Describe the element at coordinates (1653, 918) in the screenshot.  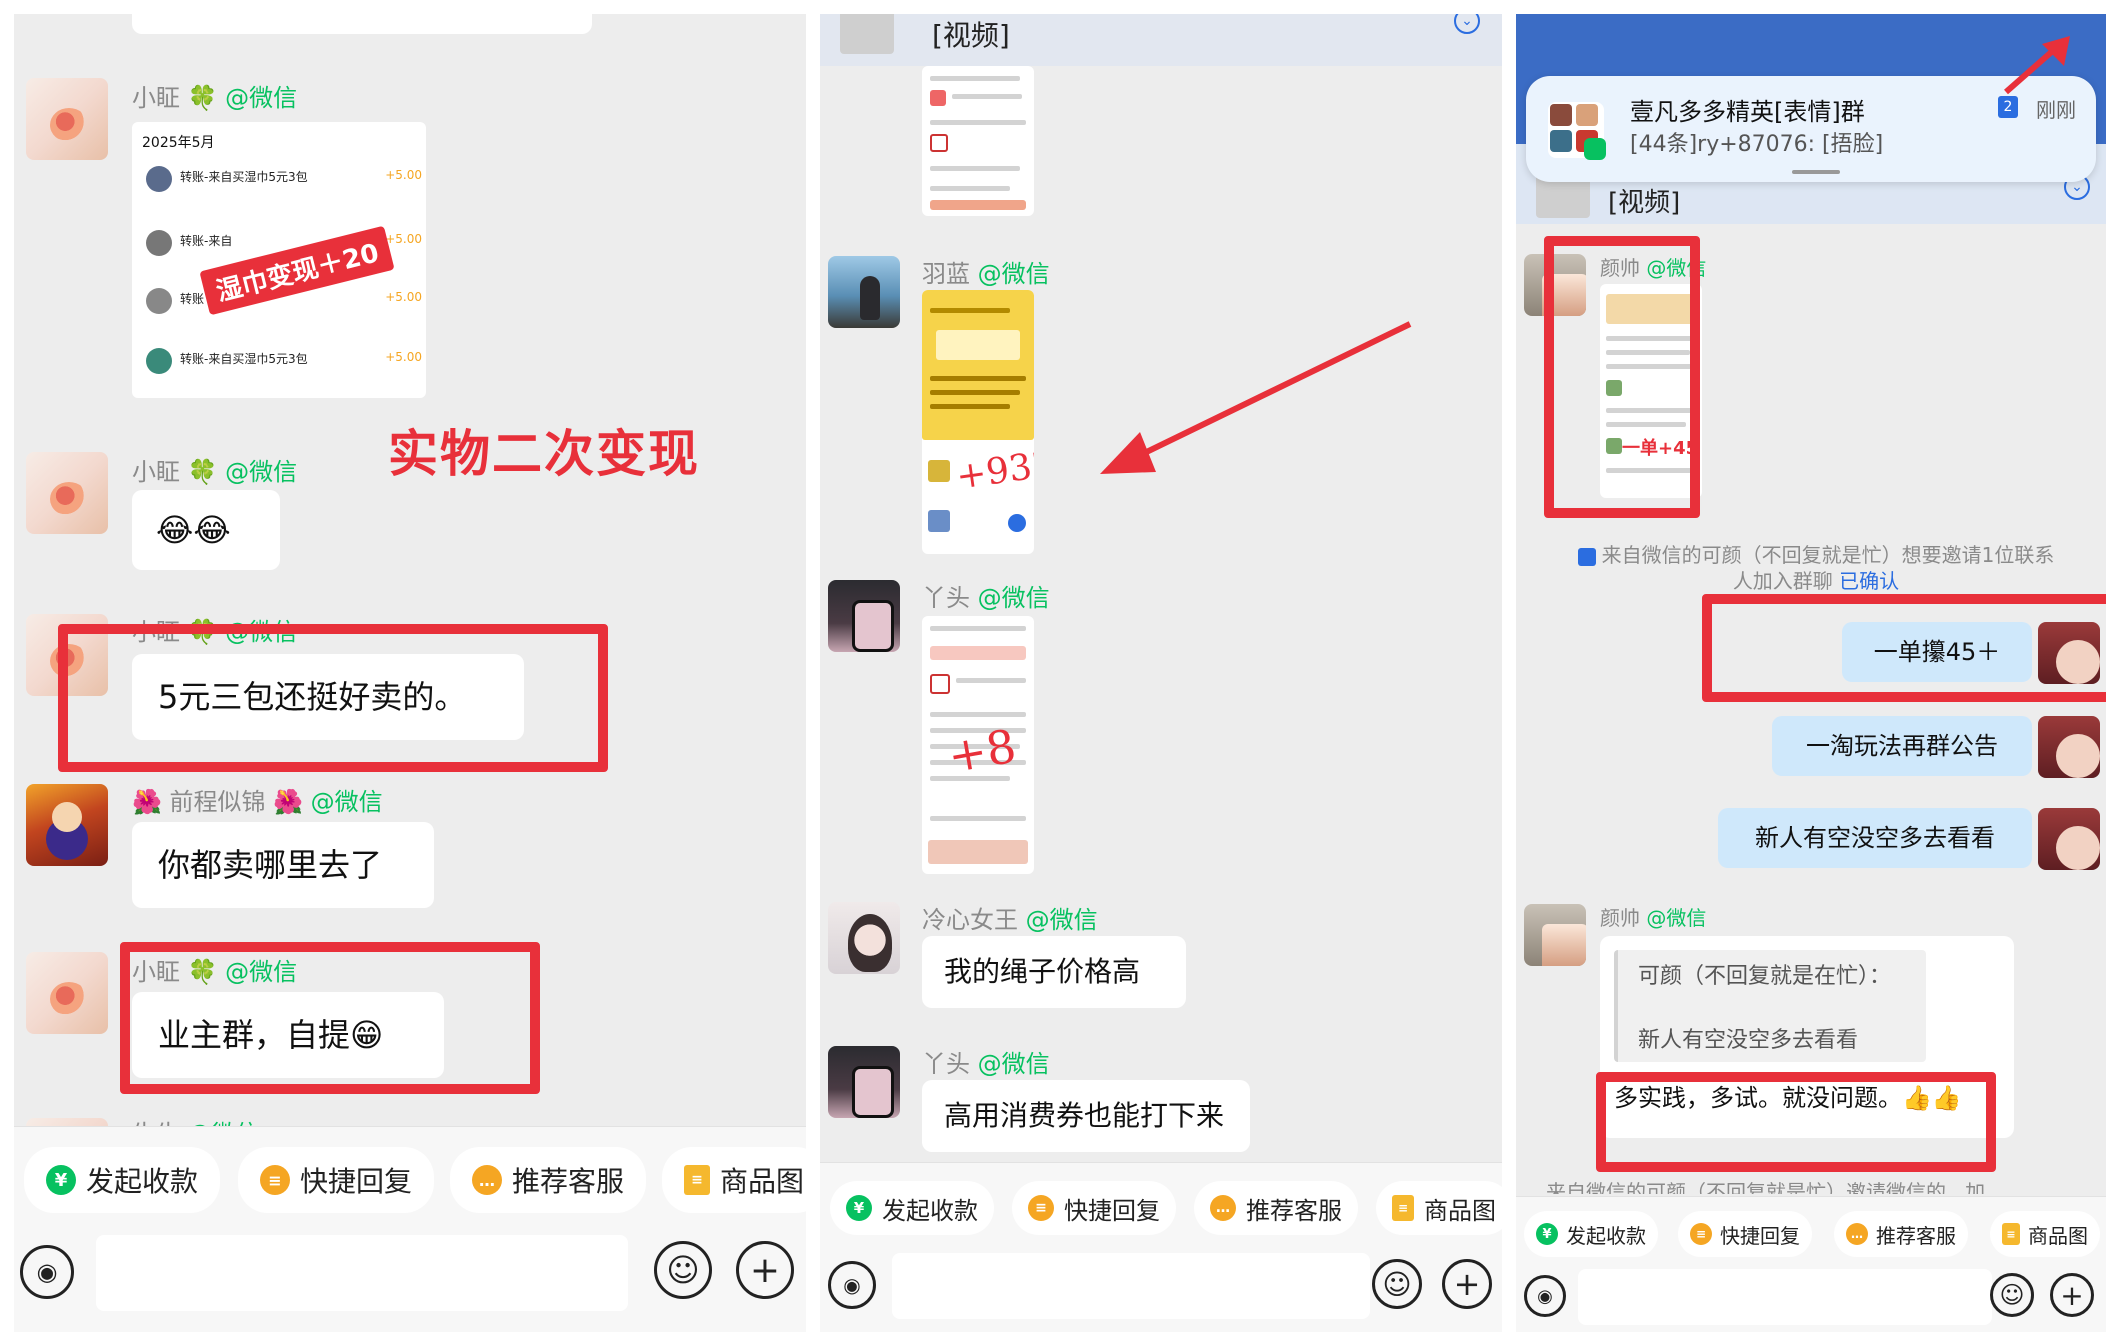
I see `sender-label: 颜帅 @微信` at that location.